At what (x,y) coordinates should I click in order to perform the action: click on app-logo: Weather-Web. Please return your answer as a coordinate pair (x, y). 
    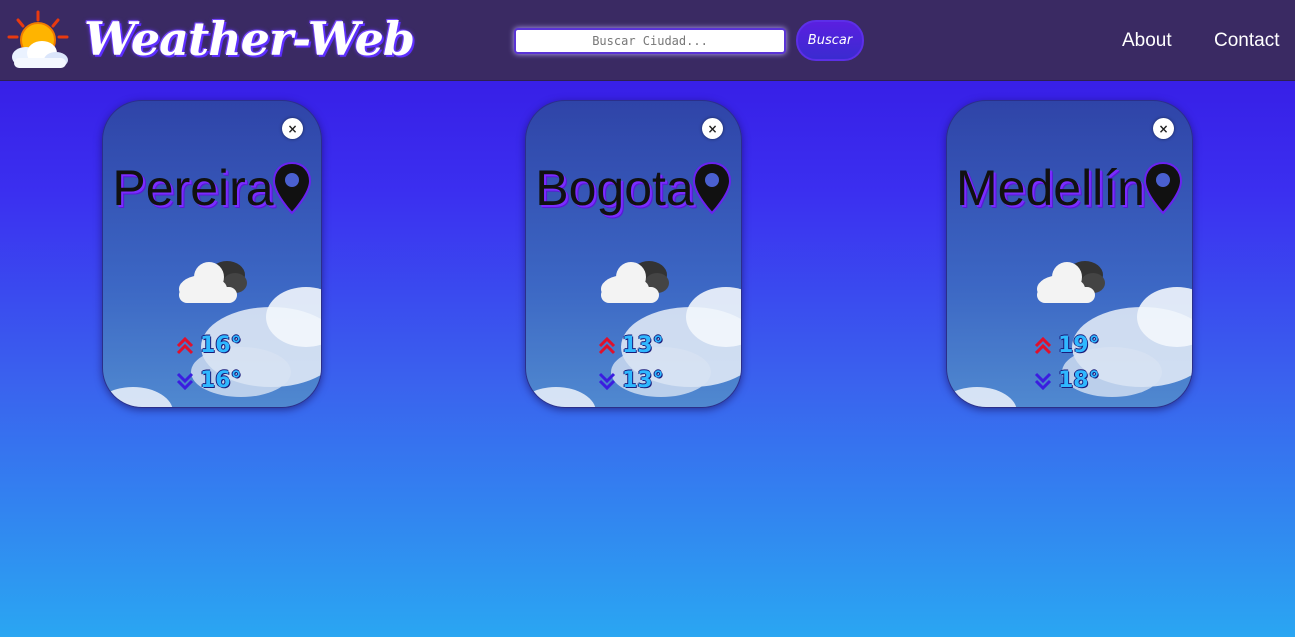
    Looking at the image, I should click on (209, 39).